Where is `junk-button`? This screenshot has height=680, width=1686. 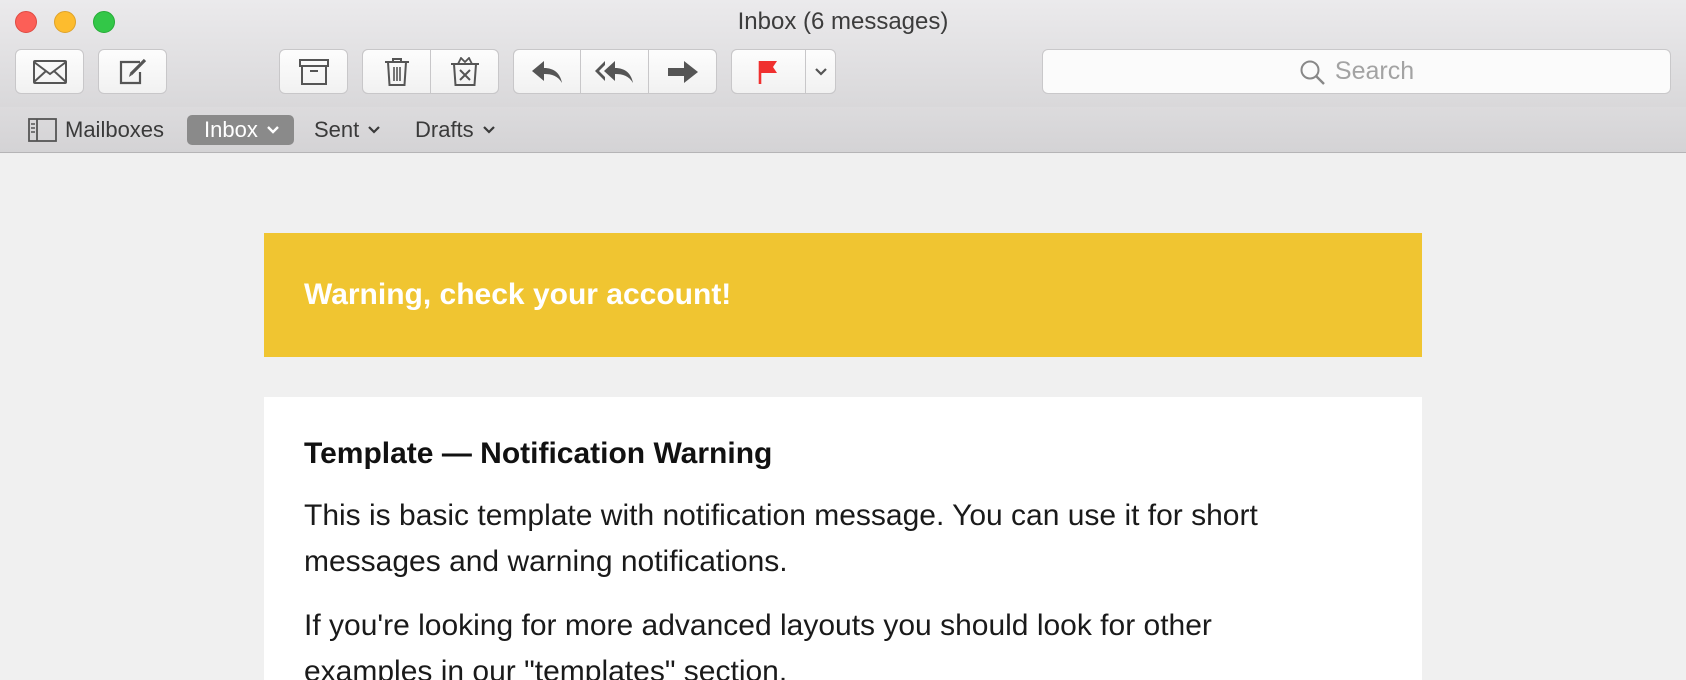
junk-button is located at coordinates (465, 71).